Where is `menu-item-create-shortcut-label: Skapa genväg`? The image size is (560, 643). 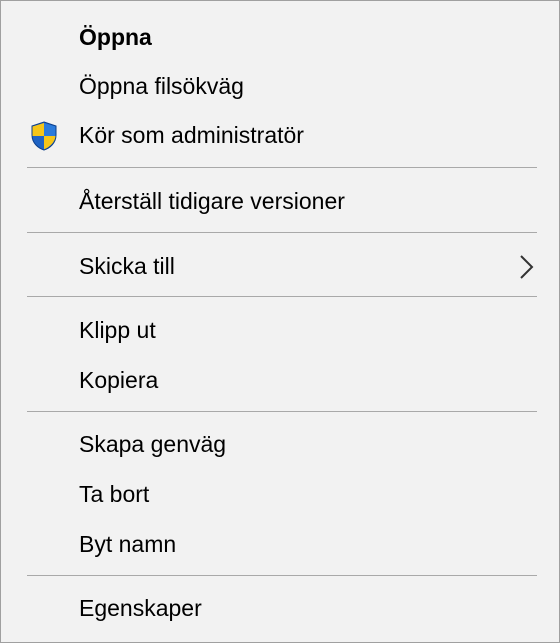
menu-item-create-shortcut-label: Skapa genväg is located at coordinates (153, 443).